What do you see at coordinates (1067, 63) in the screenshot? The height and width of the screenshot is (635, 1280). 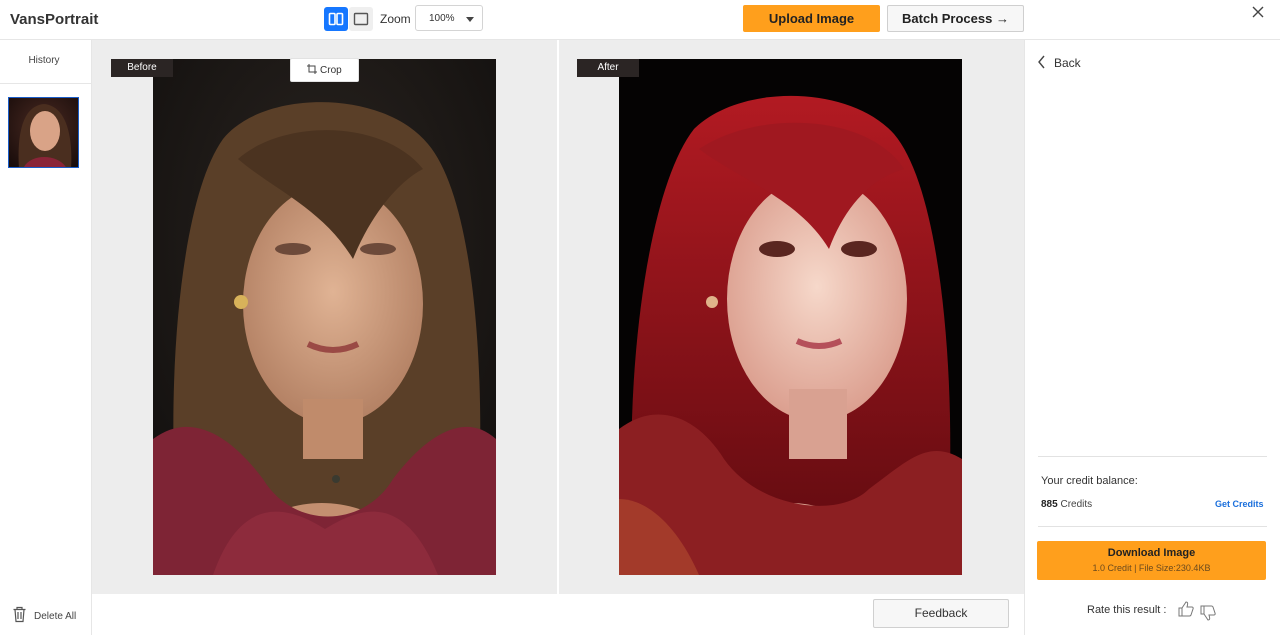 I see `back-label: Back` at bounding box center [1067, 63].